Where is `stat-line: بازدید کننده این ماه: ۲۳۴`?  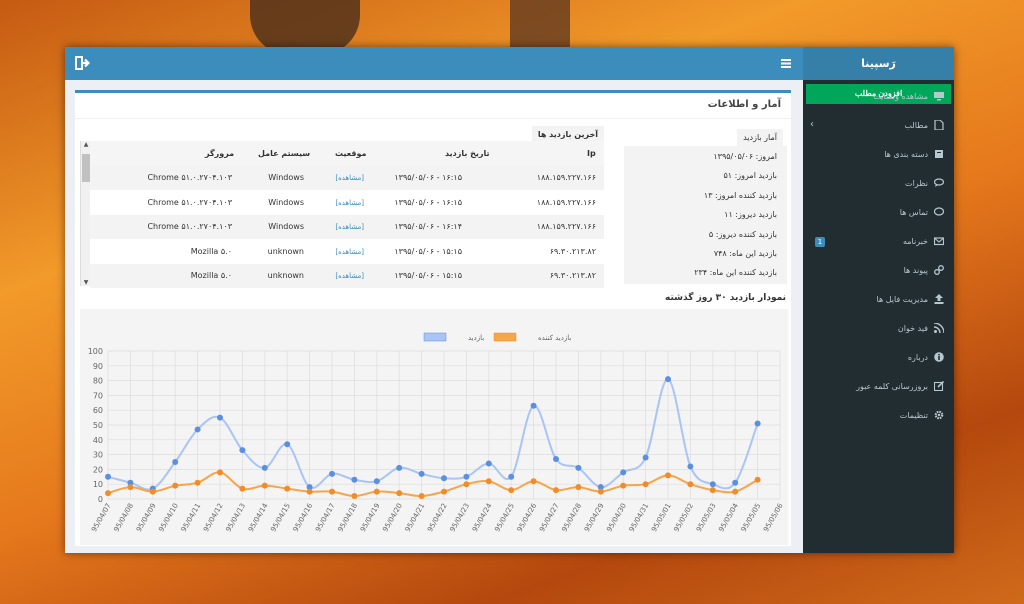 stat-line: بازدید کننده این ماه: ۲۳۴ is located at coordinates (735, 272).